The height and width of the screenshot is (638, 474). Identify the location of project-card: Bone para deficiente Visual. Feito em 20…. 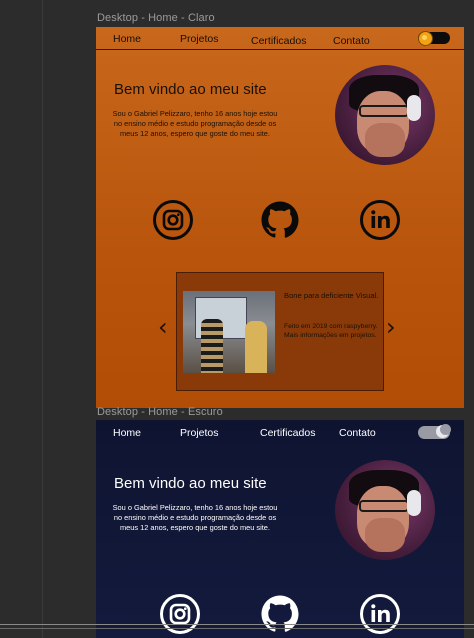
(280, 331).